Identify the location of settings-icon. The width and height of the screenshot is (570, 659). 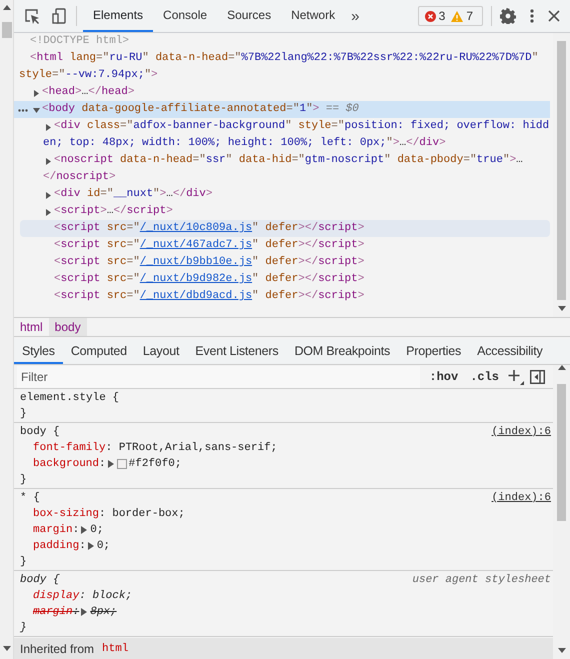
(508, 16).